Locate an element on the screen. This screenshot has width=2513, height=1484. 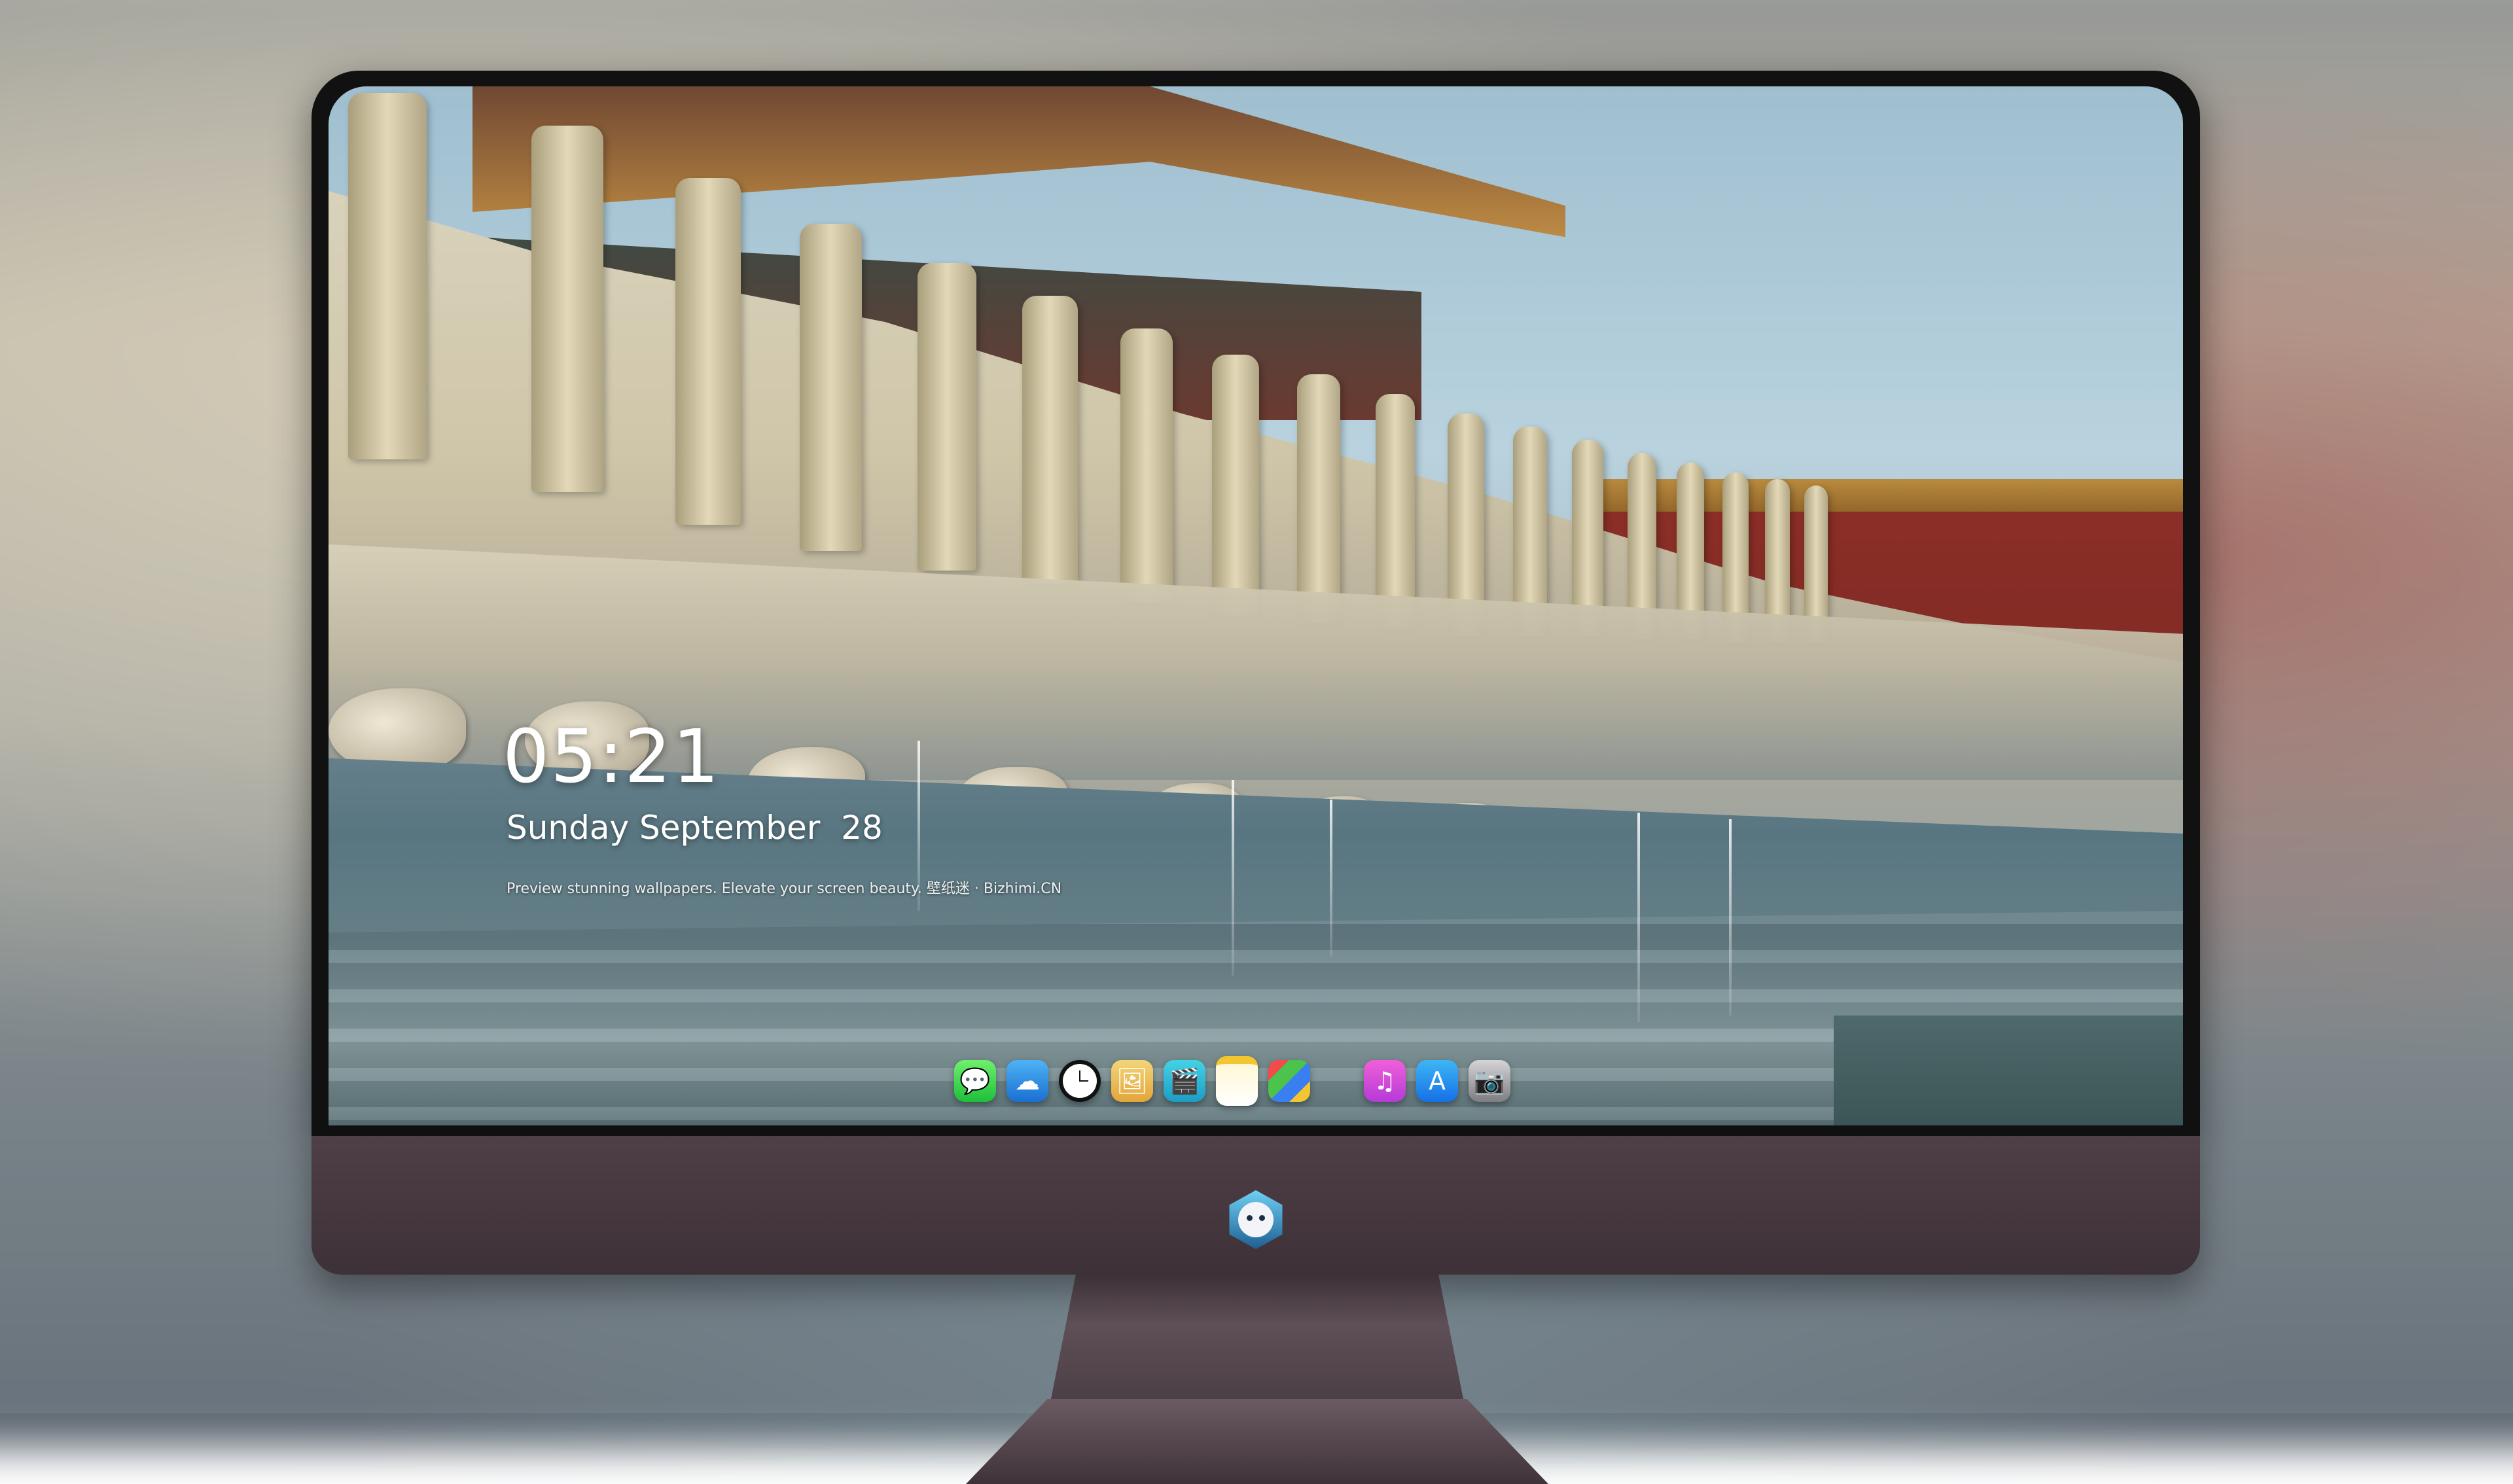
weather-icon: ☁ is located at coordinates (1027, 1081).